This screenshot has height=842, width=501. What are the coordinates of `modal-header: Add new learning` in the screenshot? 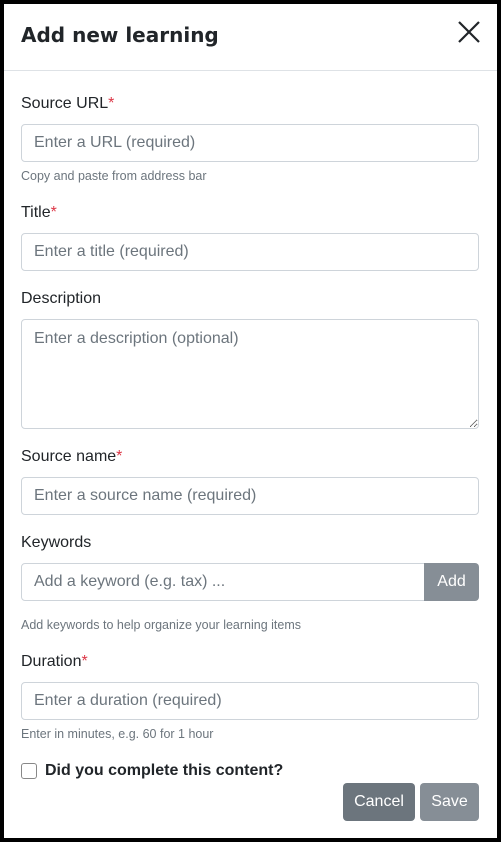 It's located at (250, 37).